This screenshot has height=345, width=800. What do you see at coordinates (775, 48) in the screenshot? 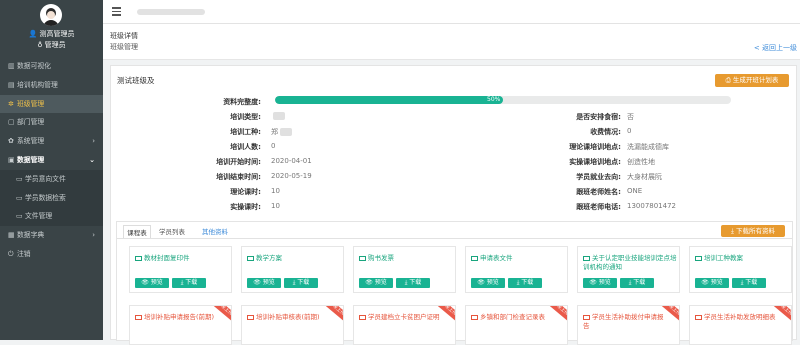
I see `back-link: < 返回上一级` at bounding box center [775, 48].